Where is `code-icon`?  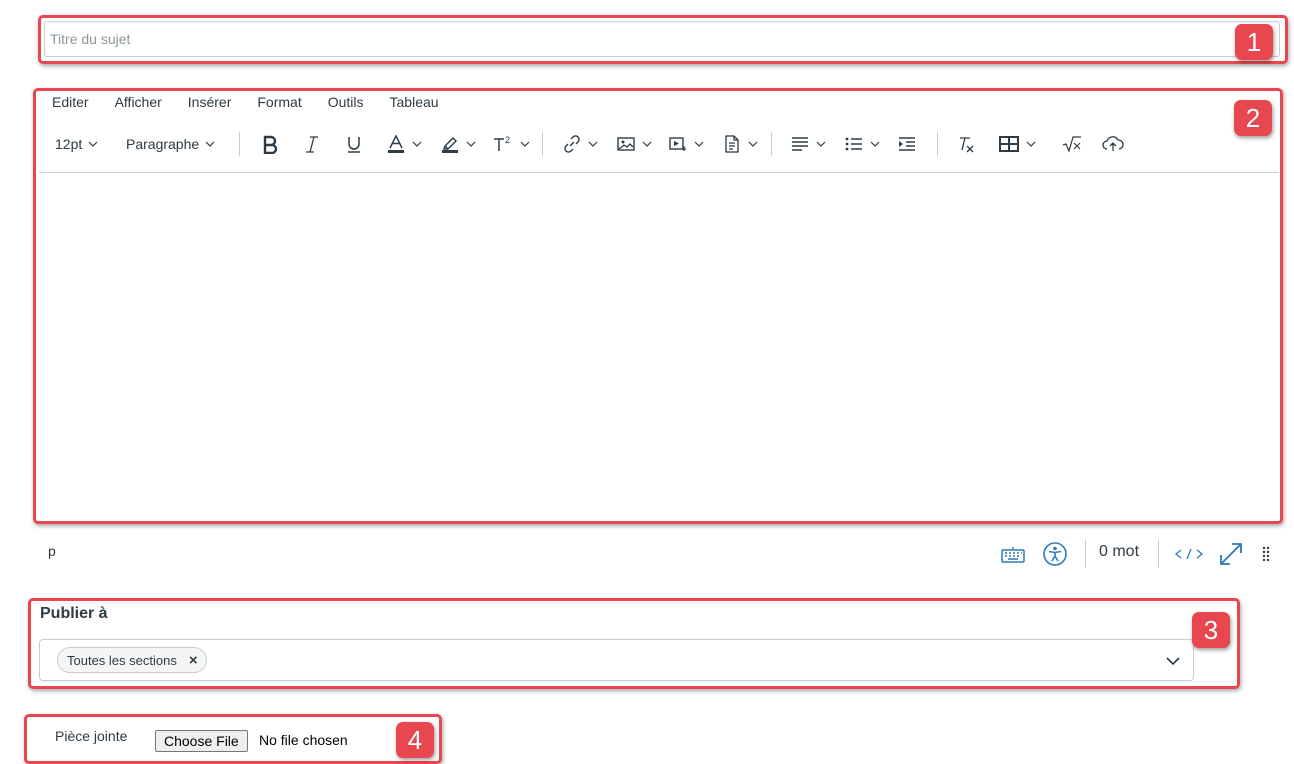
code-icon is located at coordinates (1189, 554).